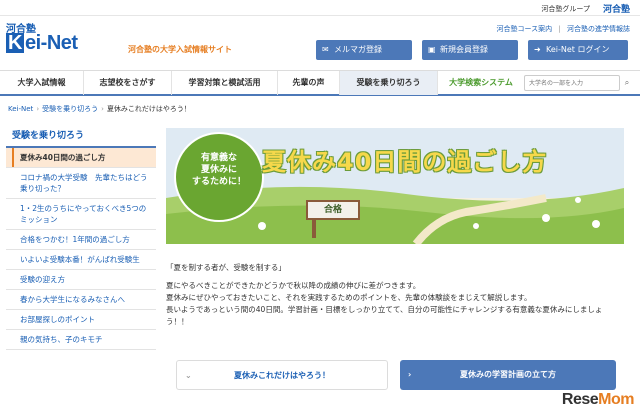 Image resolution: width=640 pixels, height=415 pixels. What do you see at coordinates (410, 374) in the screenshot?
I see `chevron-right-icon: ›` at bounding box center [410, 374].